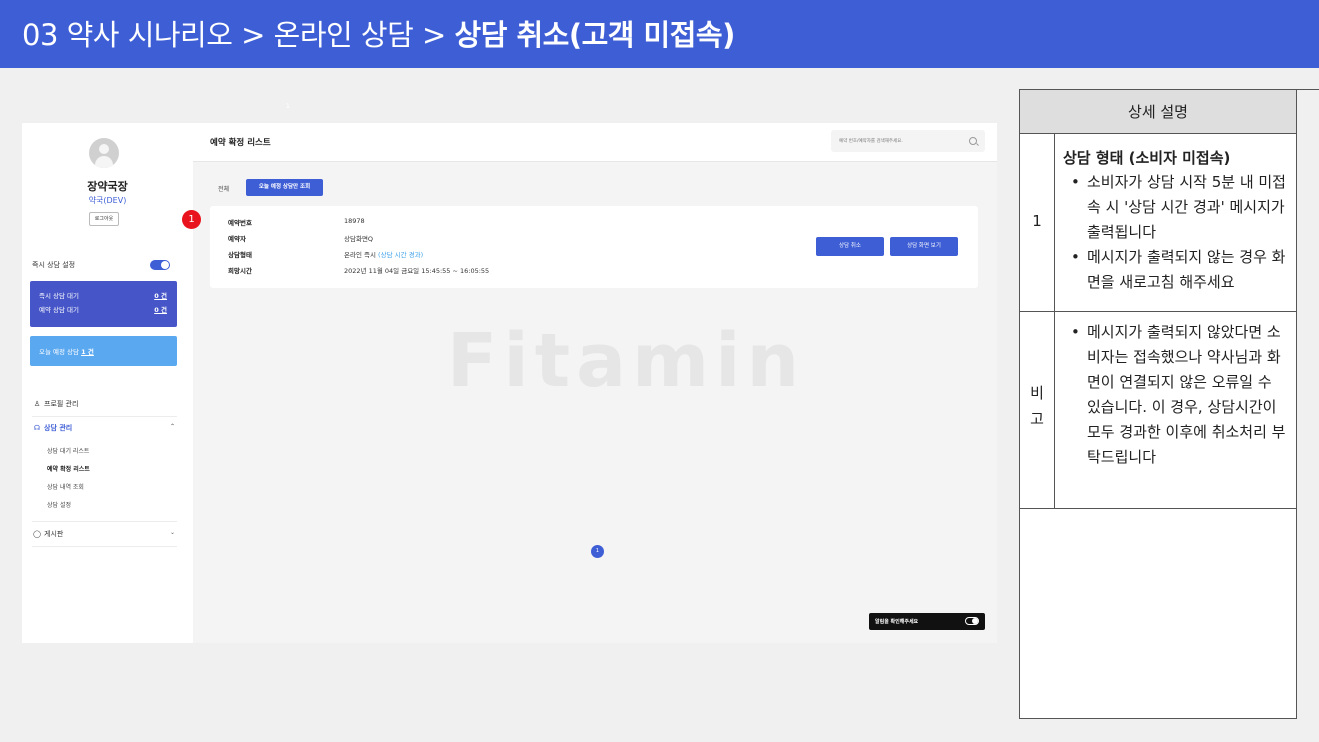 The width and height of the screenshot is (1319, 742). I want to click on wait-summary: 즉시 상담 대기 0 건 예약 상담 대기 0 건, so click(103, 304).